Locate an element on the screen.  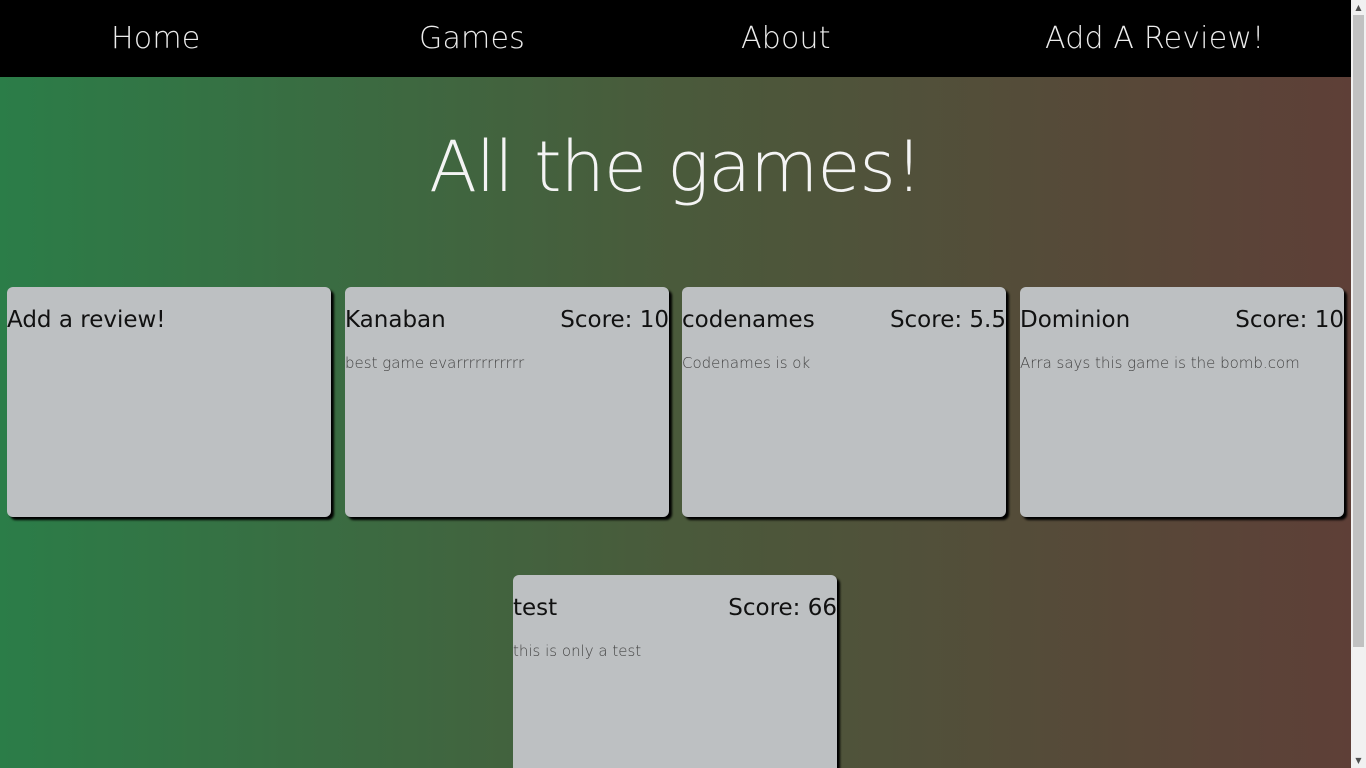
review-card-name: codenames is located at coordinates (748, 320).